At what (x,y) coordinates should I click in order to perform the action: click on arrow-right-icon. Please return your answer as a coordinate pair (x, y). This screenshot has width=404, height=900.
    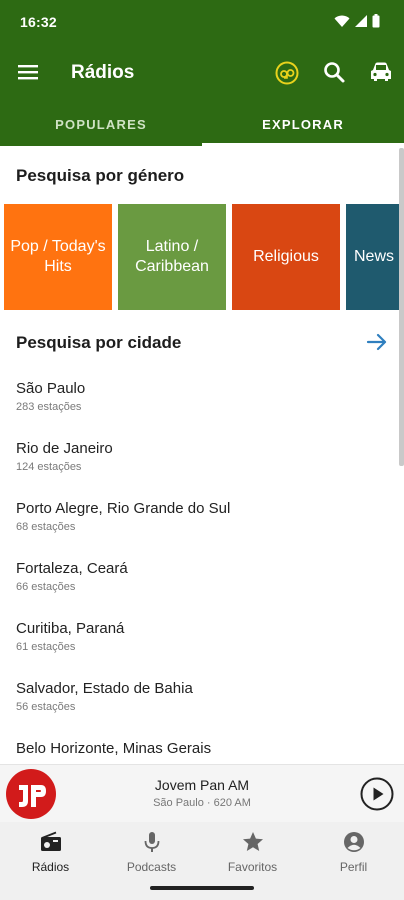
    Looking at the image, I should click on (377, 342).